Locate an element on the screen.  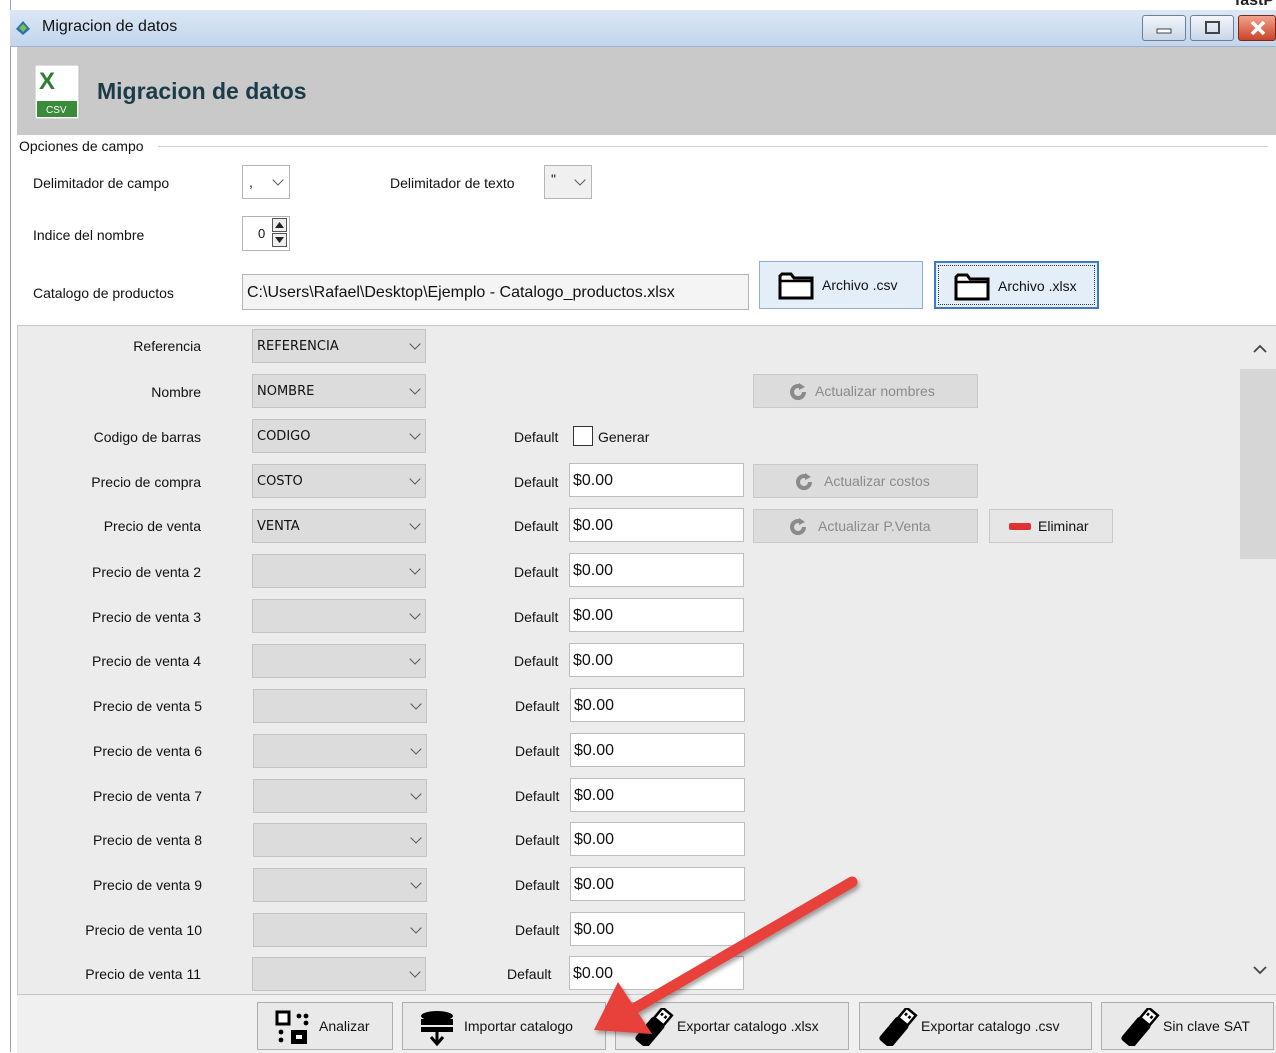
default-input-precio-venta-2: $0.00 is located at coordinates (656, 570).